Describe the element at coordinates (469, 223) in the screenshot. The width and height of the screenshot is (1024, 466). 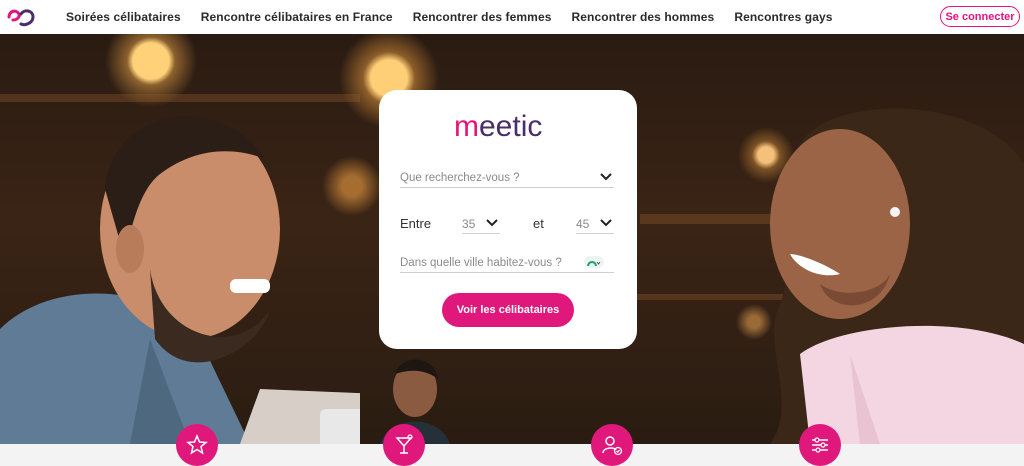
I see `age-min-value: 35` at that location.